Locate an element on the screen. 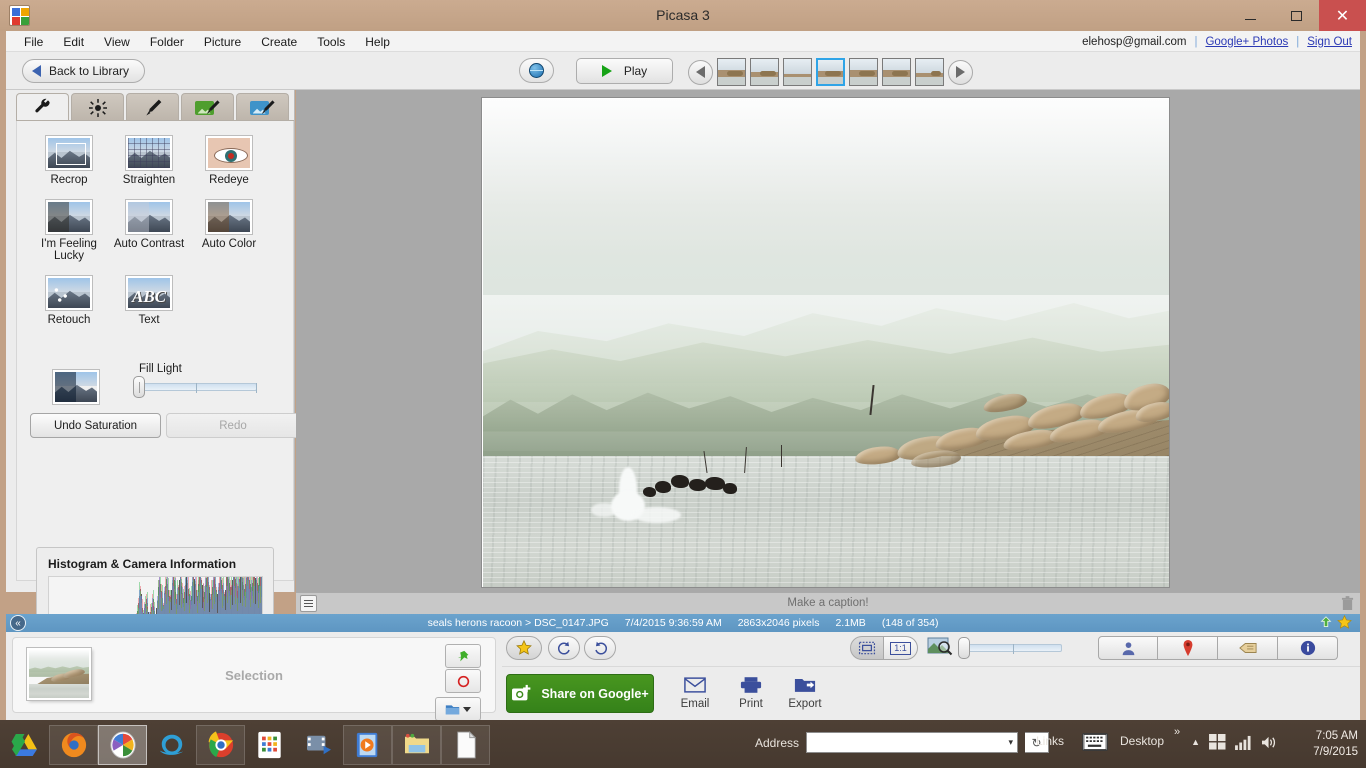  sun-icon is located at coordinates (97, 107).